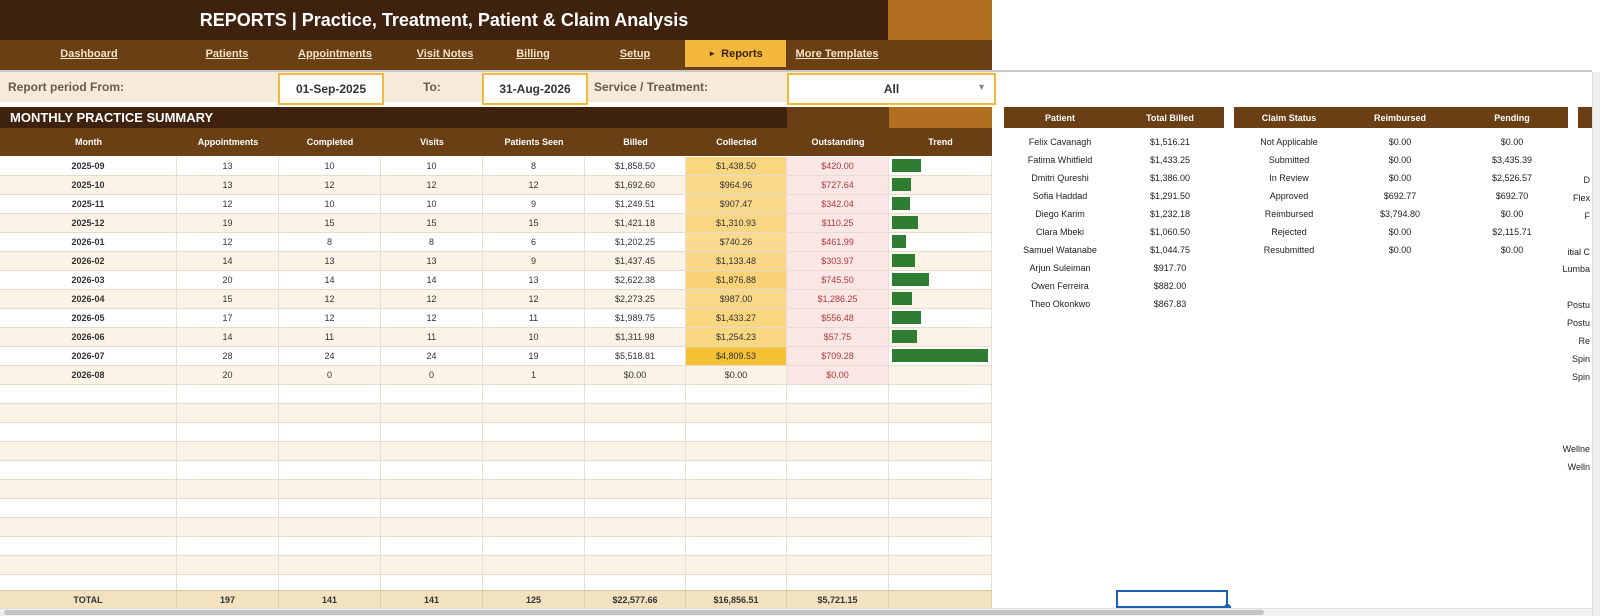 Image resolution: width=1600 pixels, height=616 pixels. What do you see at coordinates (736, 166) in the screenshot?
I see `cell-collected: $1,438.50` at bounding box center [736, 166].